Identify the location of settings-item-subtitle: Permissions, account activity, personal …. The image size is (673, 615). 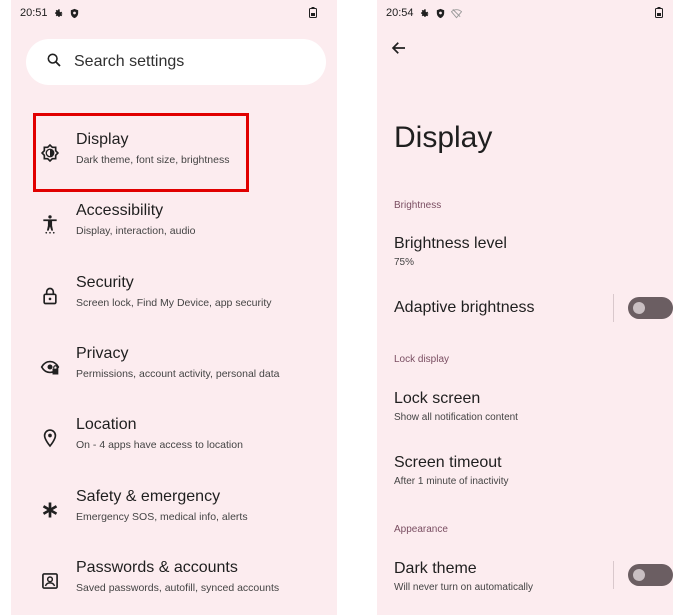
(178, 374).